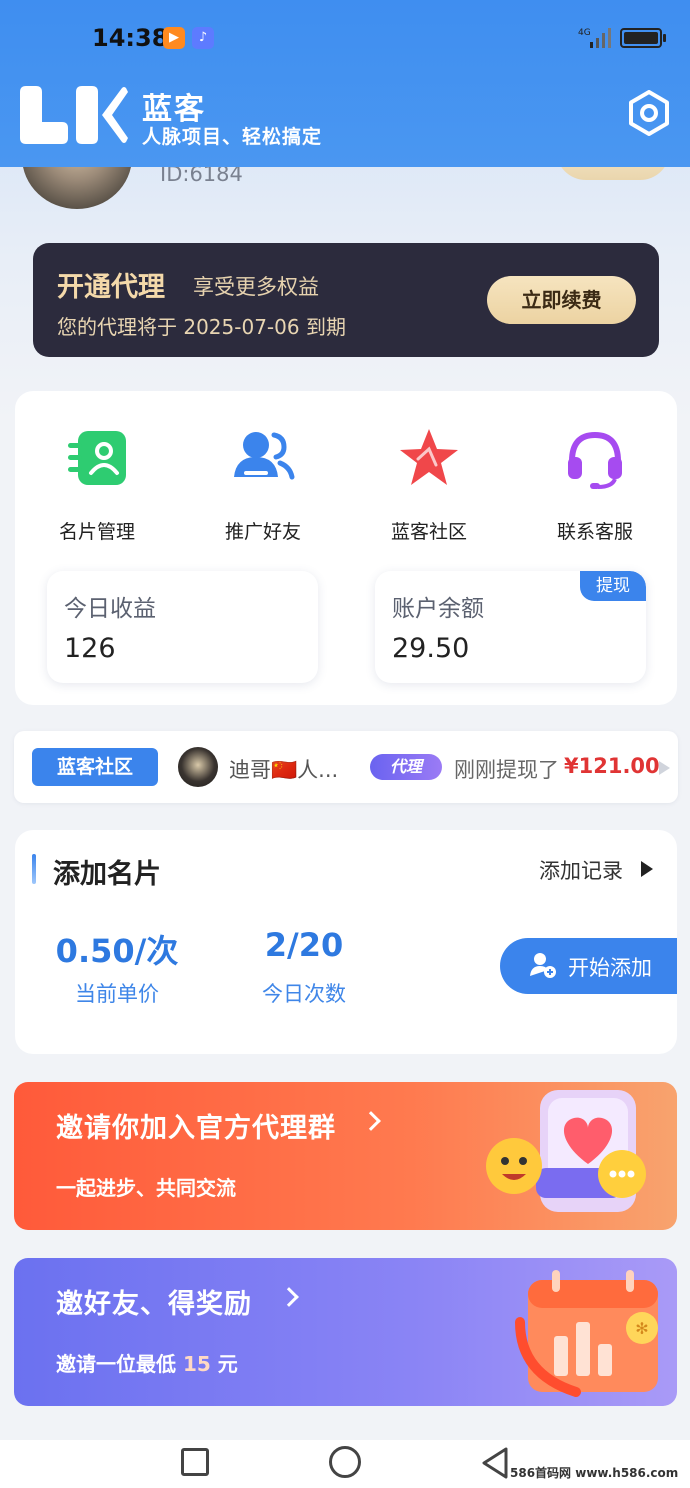 The height and width of the screenshot is (1488, 690). What do you see at coordinates (594, 1473) in the screenshot?
I see `watermark-text: 586首码网 www.h586.com` at bounding box center [594, 1473].